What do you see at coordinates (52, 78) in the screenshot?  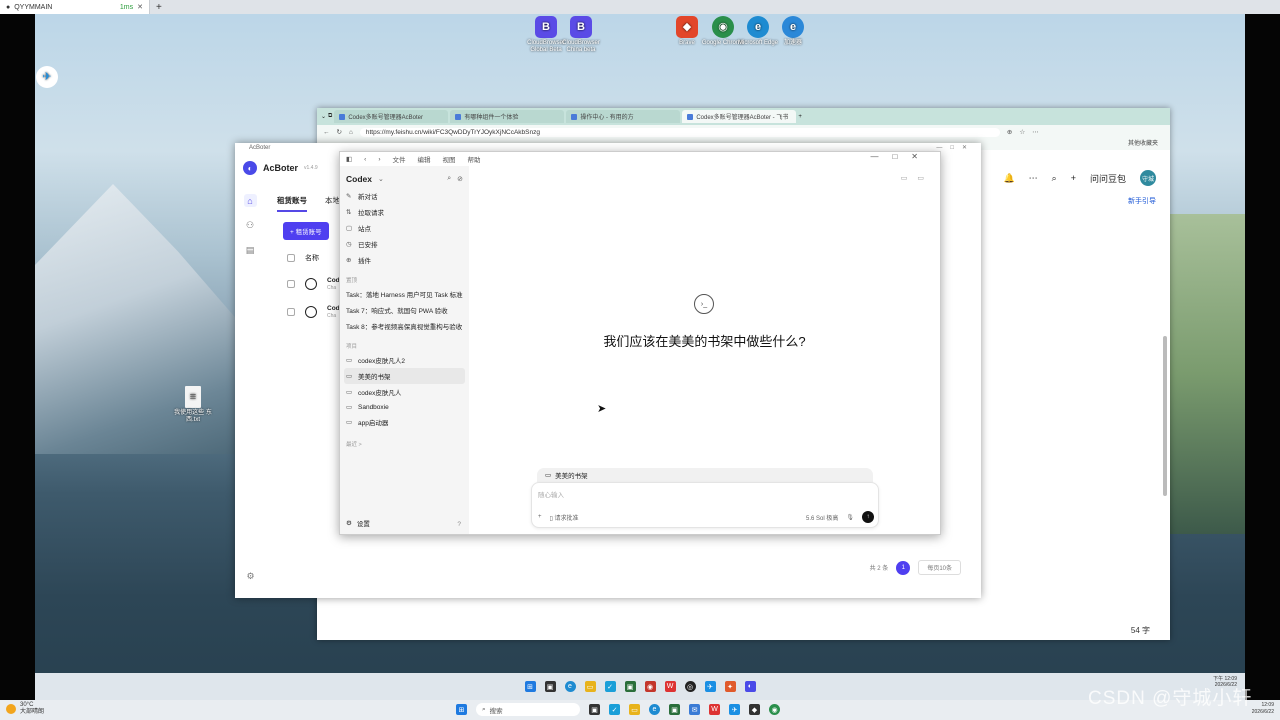 I see `desktop-shortcut-feishu: ✈` at bounding box center [52, 78].